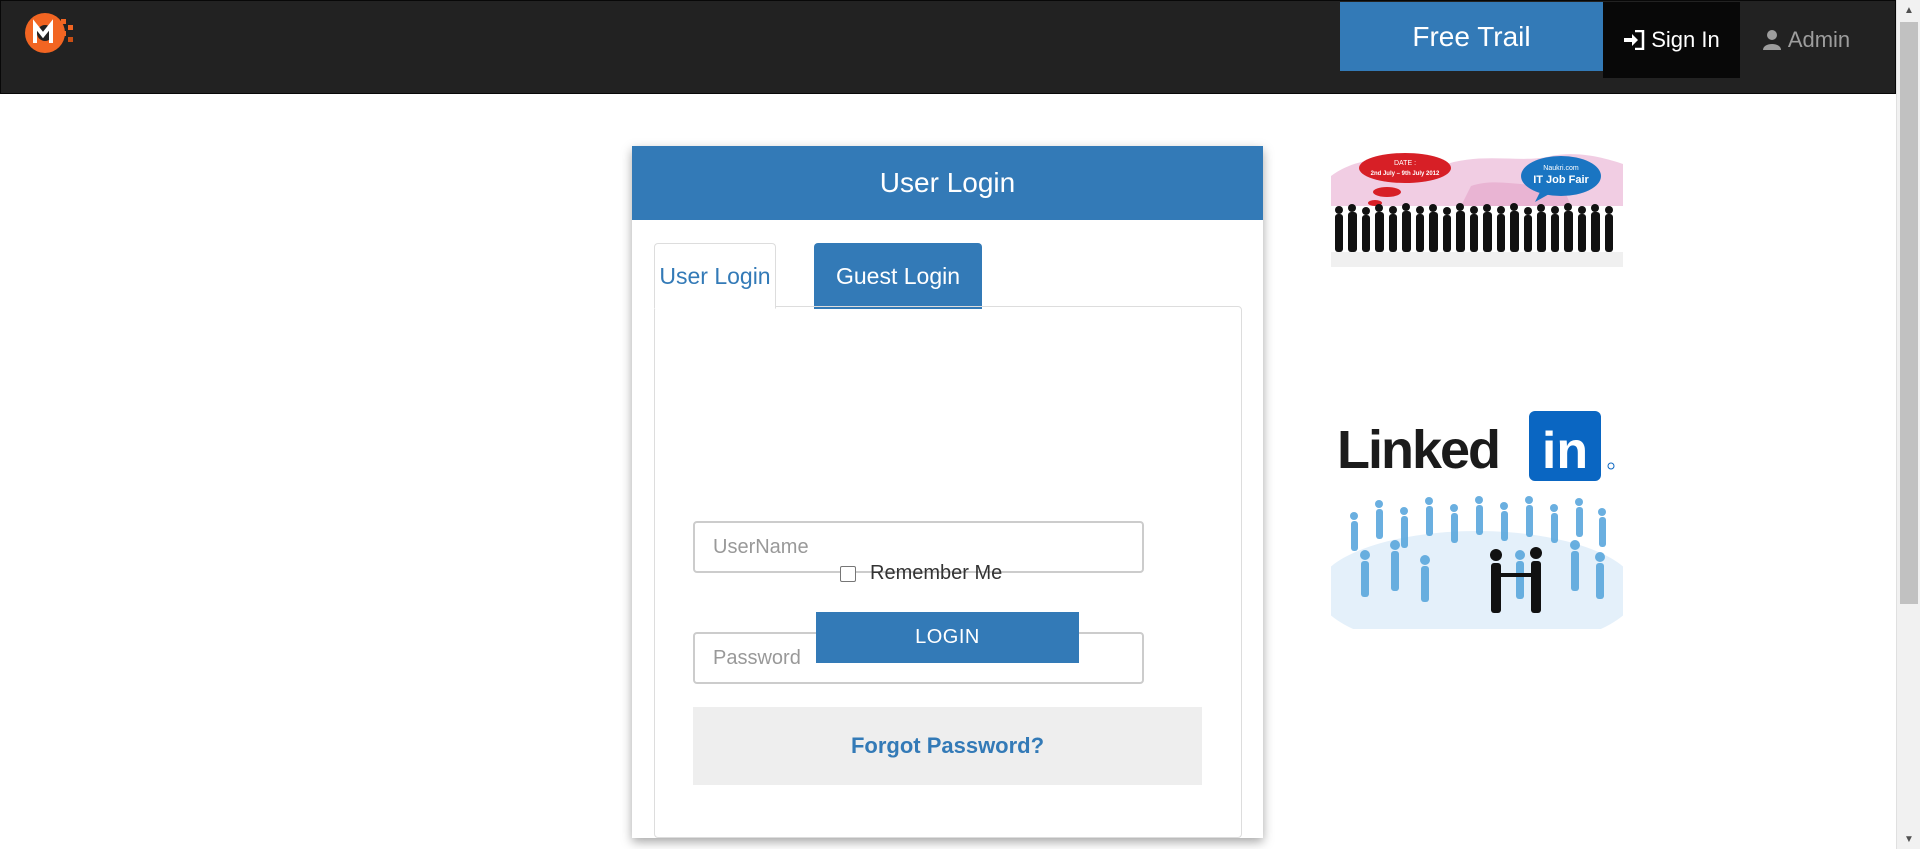 The image size is (1920, 849). What do you see at coordinates (1405, 163) in the screenshot?
I see `job-fair-date-label: DATE :` at bounding box center [1405, 163].